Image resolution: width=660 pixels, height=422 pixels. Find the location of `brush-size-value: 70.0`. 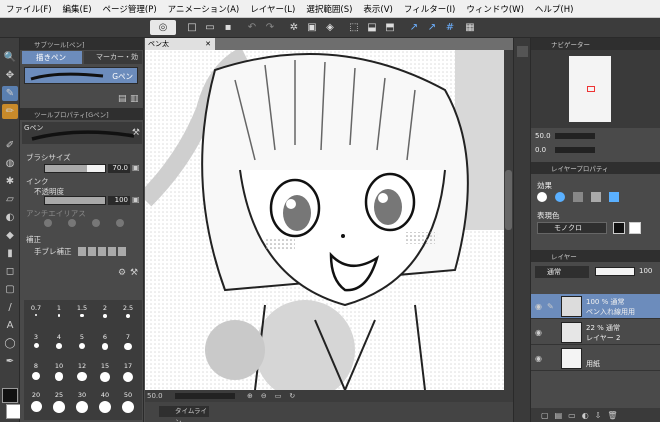

brush-size-value: 70.0 is located at coordinates (119, 168).